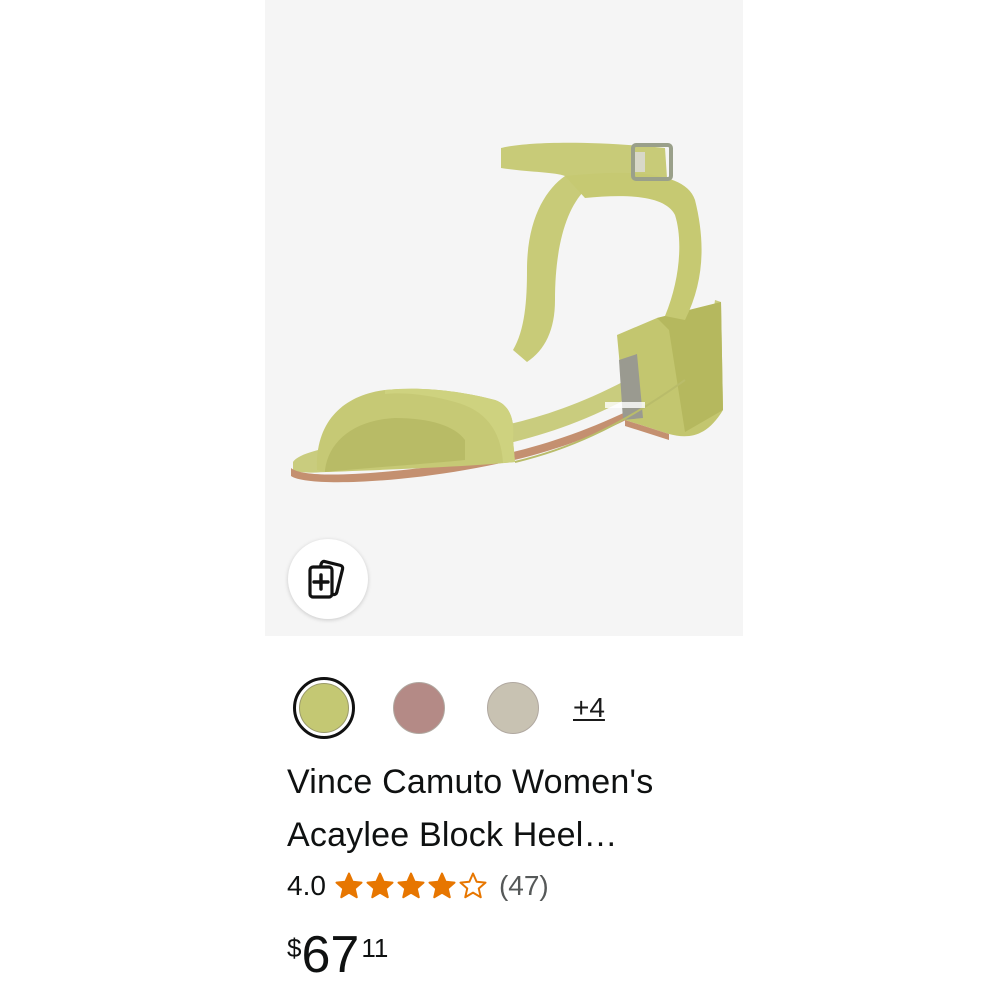 This screenshot has width=1000, height=1000. I want to click on price-fraction: 11, so click(375, 948).